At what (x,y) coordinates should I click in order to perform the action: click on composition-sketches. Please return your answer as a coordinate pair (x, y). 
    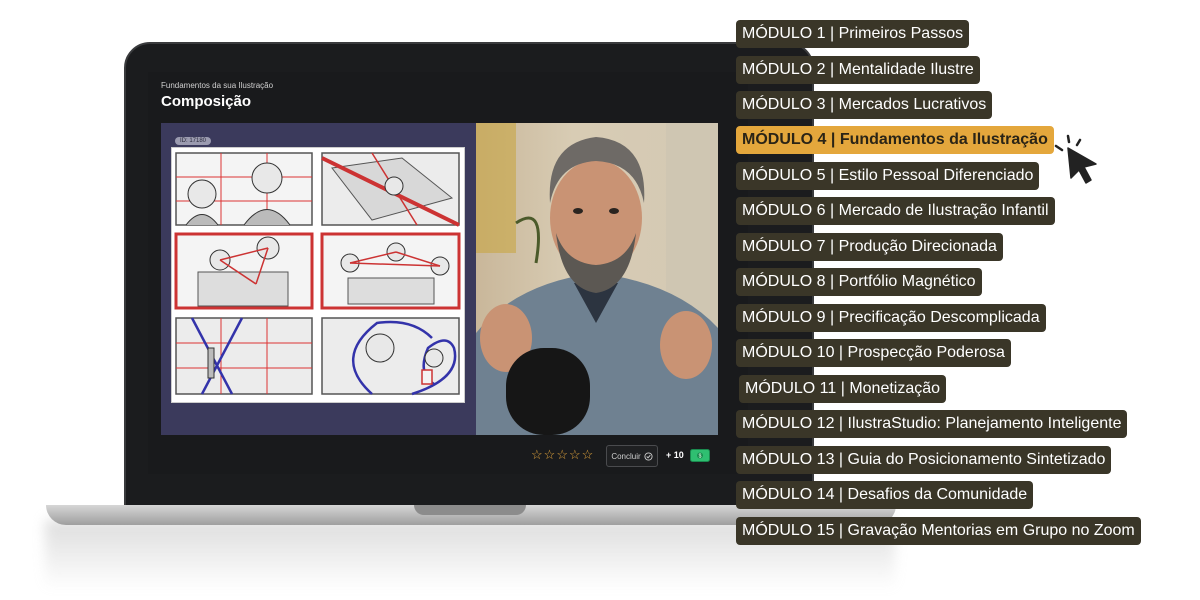
    Looking at the image, I should click on (318, 275).